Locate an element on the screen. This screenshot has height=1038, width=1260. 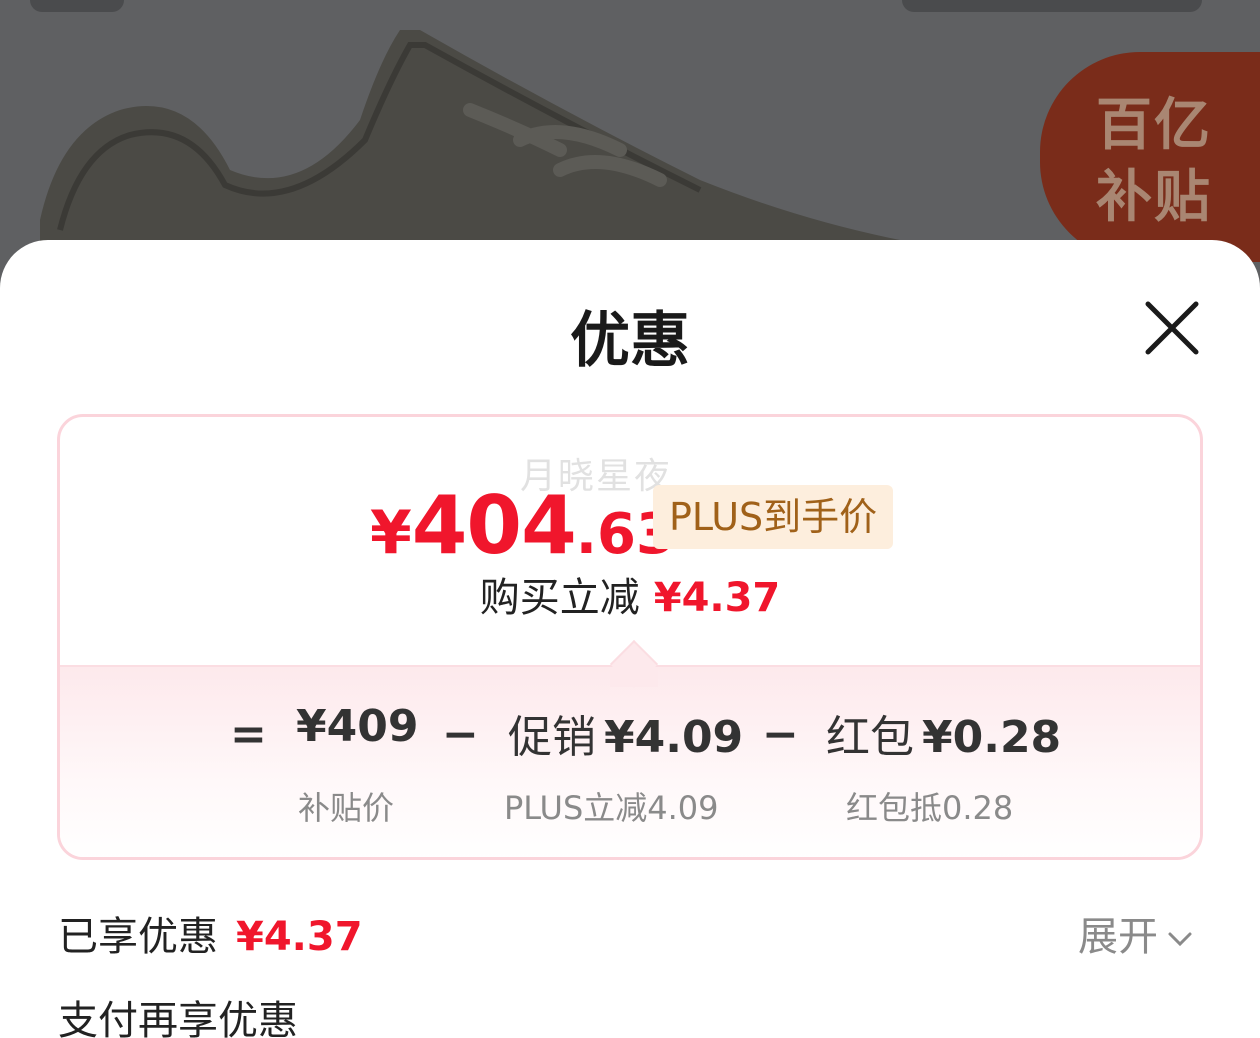
sheet-title: 优惠 is located at coordinates (630, 341).